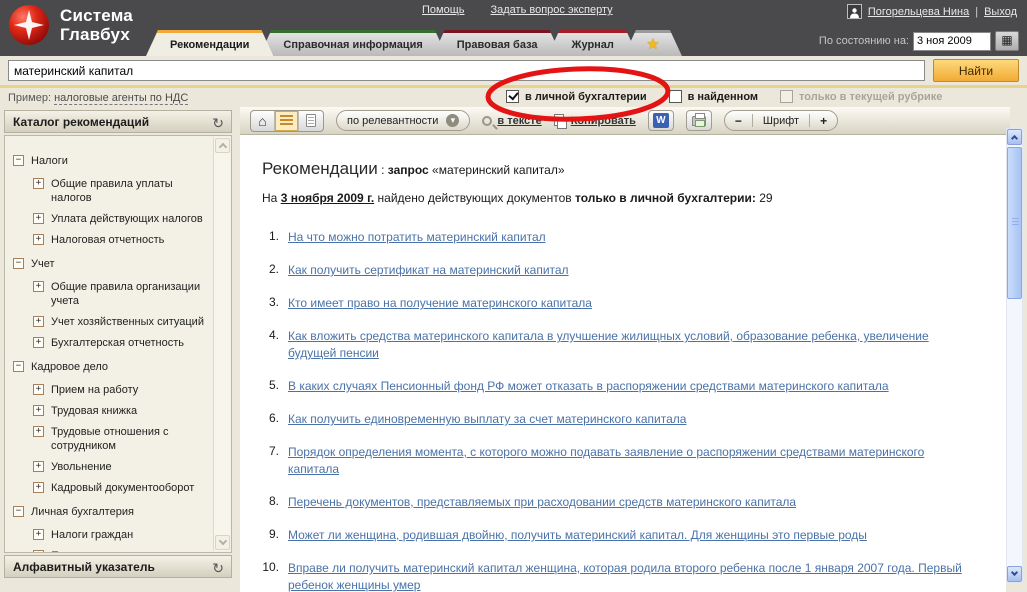 This screenshot has height=592, width=1027. I want to click on tree-node: + Налоговая отчетность, so click(120, 240).